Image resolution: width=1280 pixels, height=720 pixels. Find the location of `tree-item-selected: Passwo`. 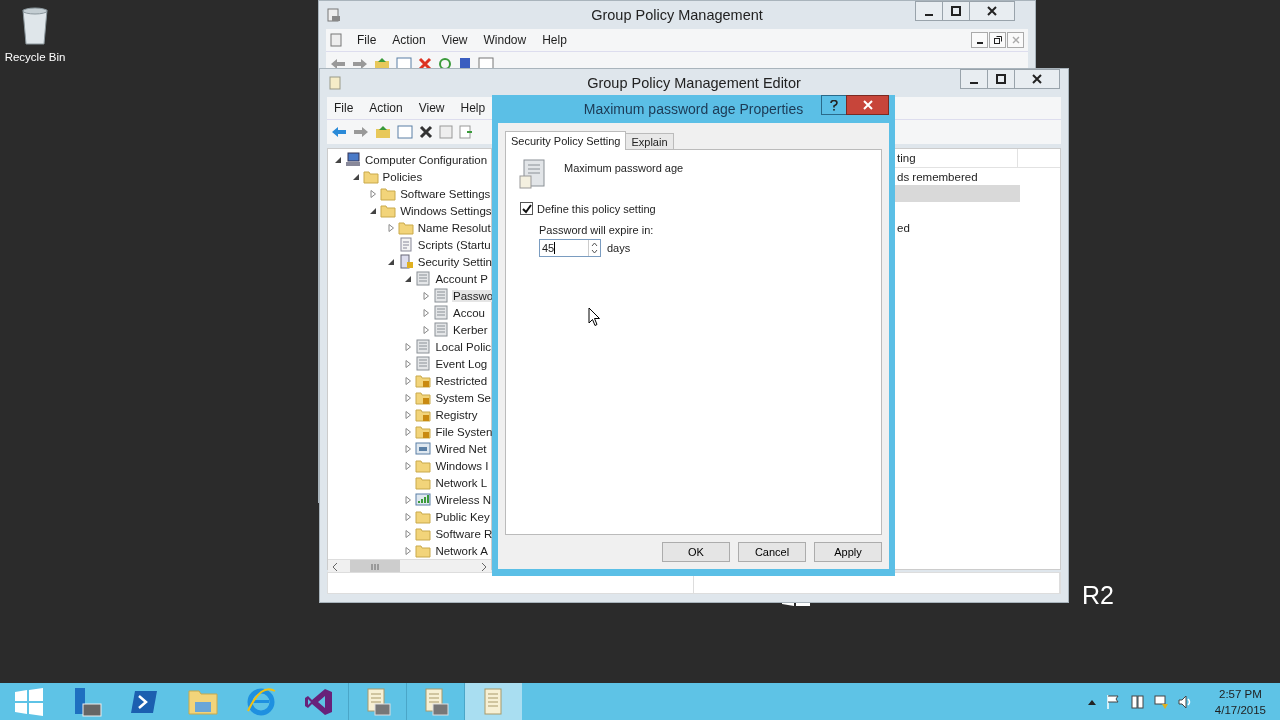

tree-item-selected: Passwo is located at coordinates (473, 295).